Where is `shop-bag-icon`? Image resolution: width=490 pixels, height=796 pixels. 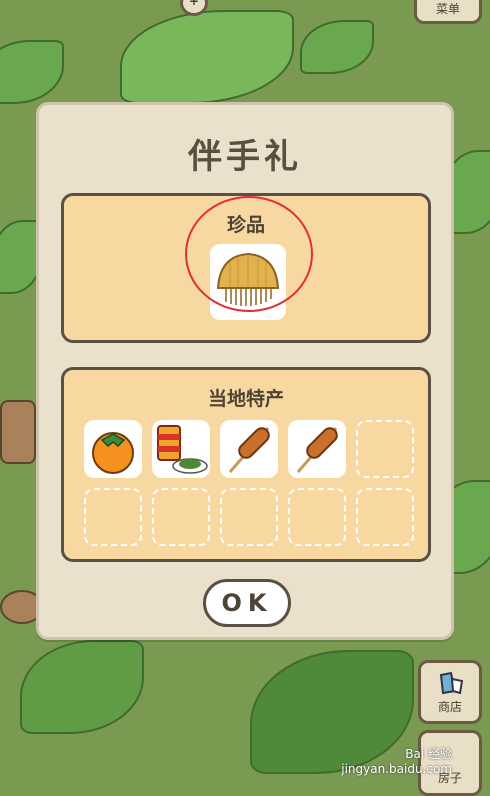 shop-bag-icon is located at coordinates (451, 683).